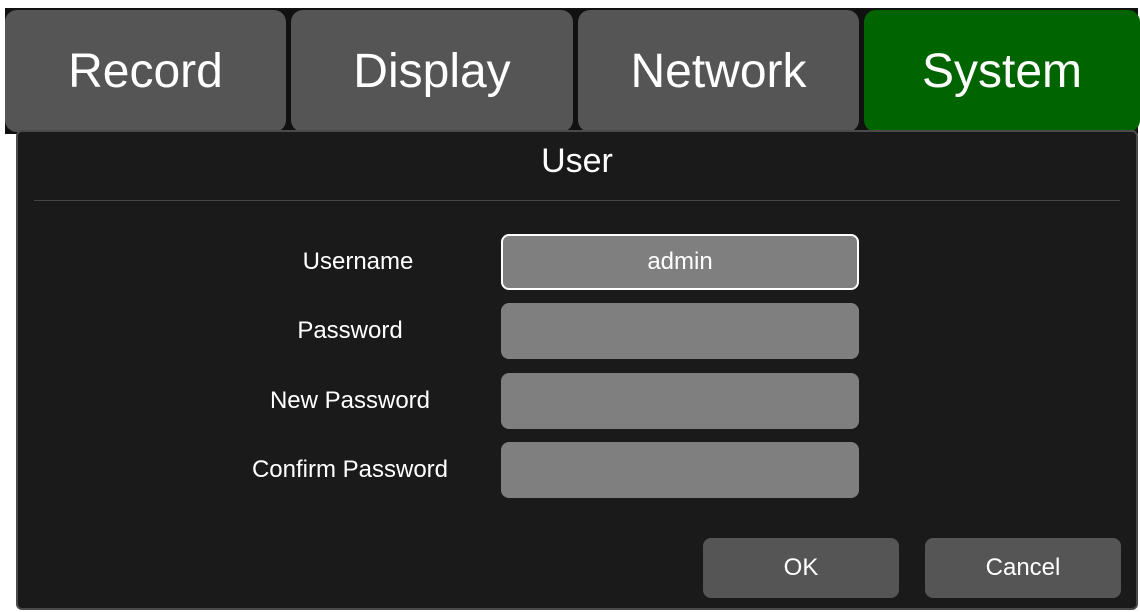 This screenshot has height=612, width=1140. I want to click on panel-title: User, so click(577, 161).